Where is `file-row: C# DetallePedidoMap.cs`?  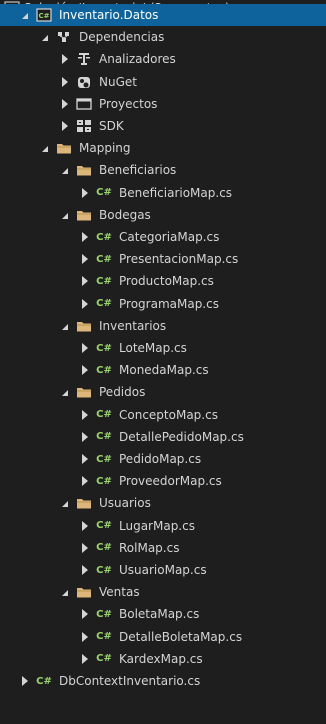 file-row: C# DetallePedidoMap.cs is located at coordinates (163, 437).